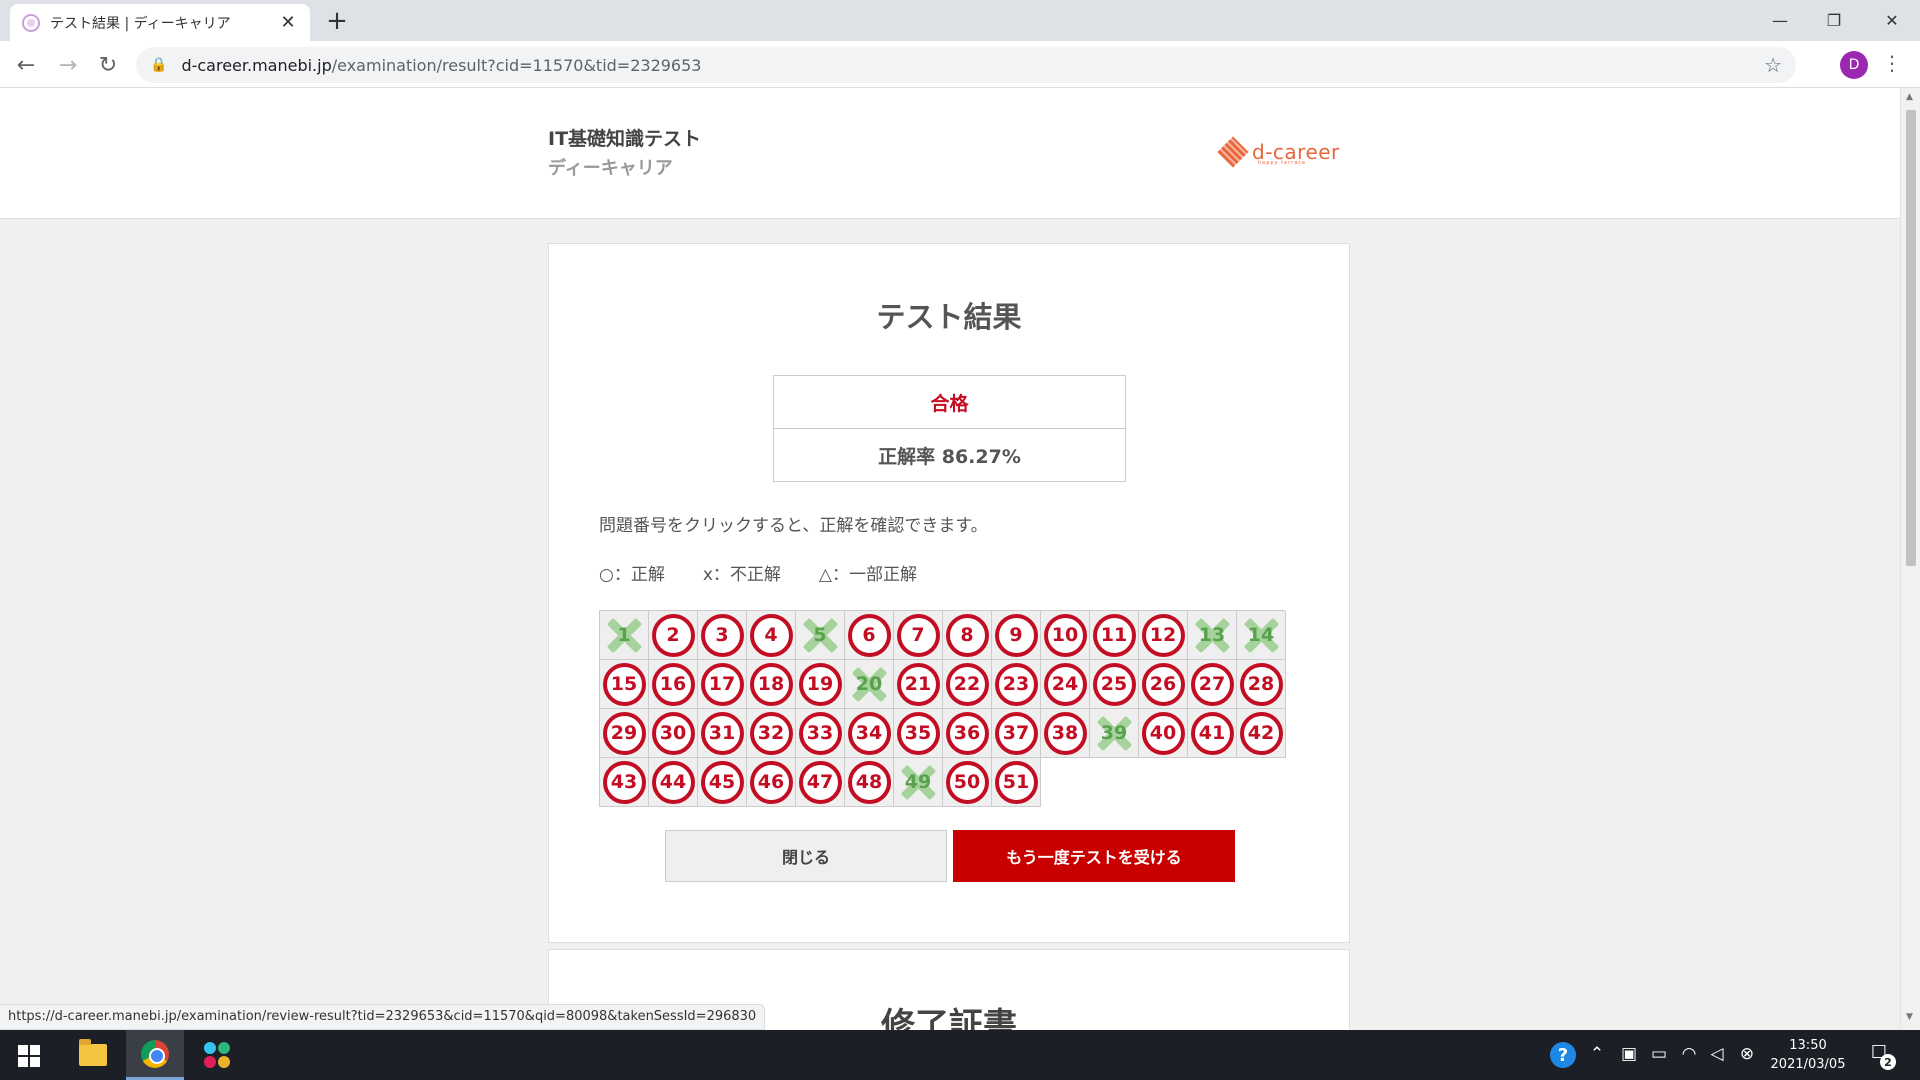  I want to click on new-tab-button: +, so click(337, 21).